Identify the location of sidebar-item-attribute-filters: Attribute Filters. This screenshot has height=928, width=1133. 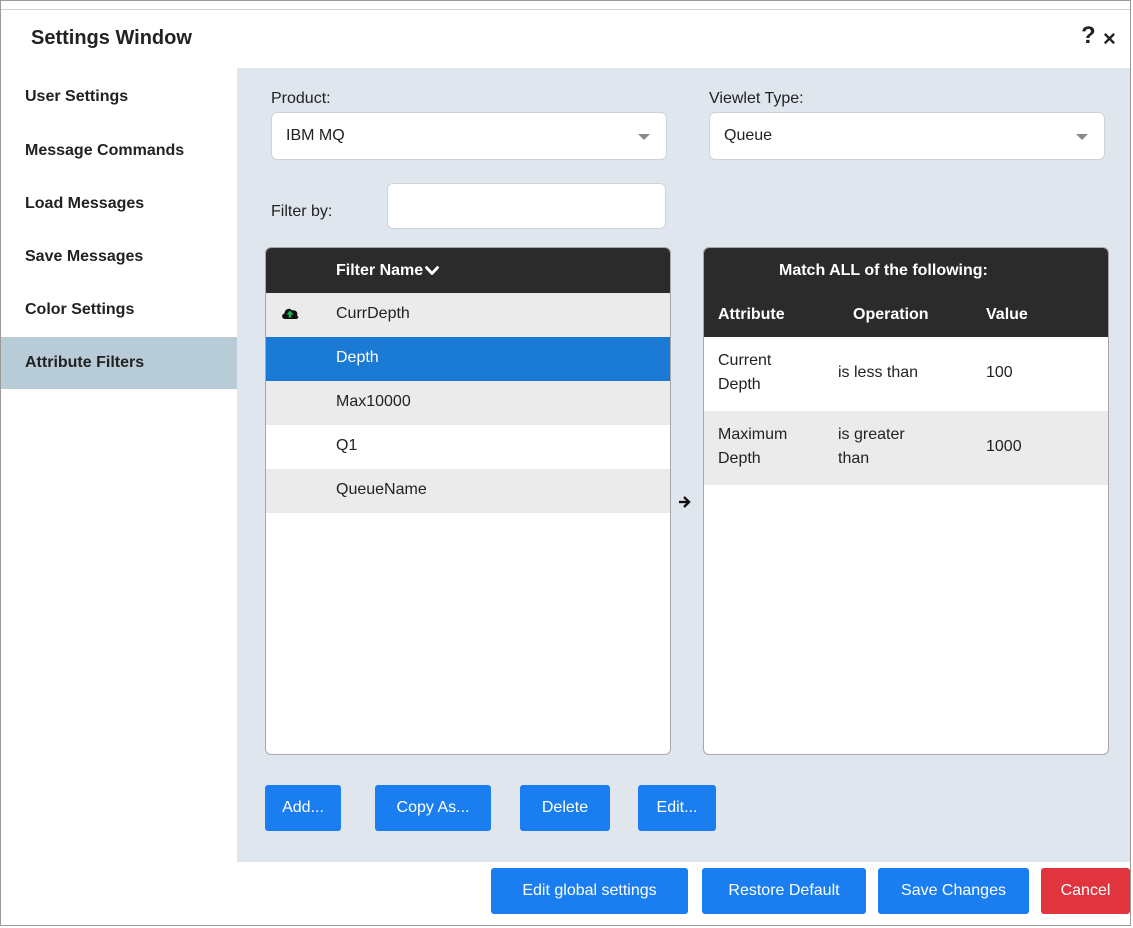
(119, 363).